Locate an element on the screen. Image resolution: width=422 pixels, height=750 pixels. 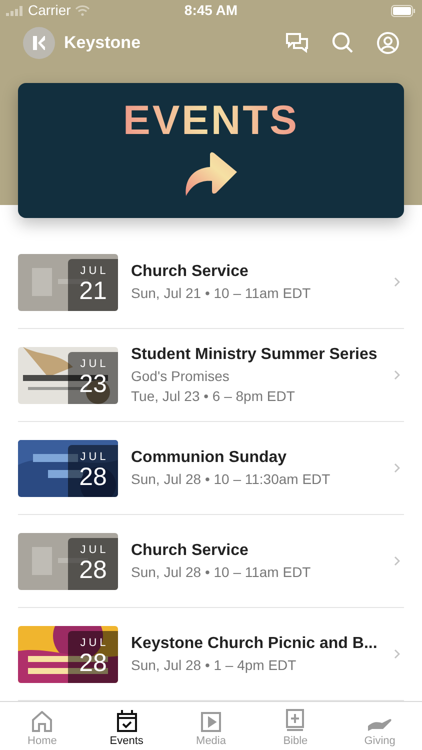
tab-bar-item: Events is located at coordinates (126, 726).